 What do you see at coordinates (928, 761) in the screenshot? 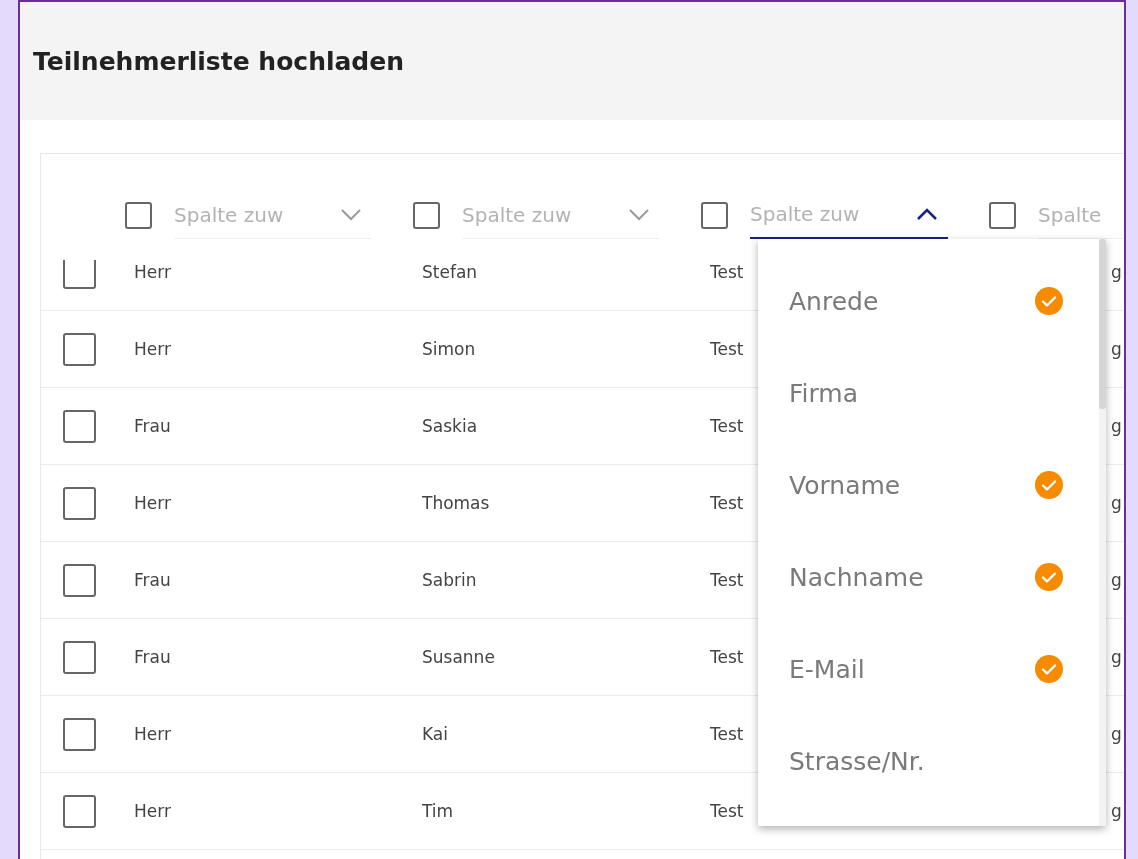
I see `dropdown-option: Strasse/Nr.` at bounding box center [928, 761].